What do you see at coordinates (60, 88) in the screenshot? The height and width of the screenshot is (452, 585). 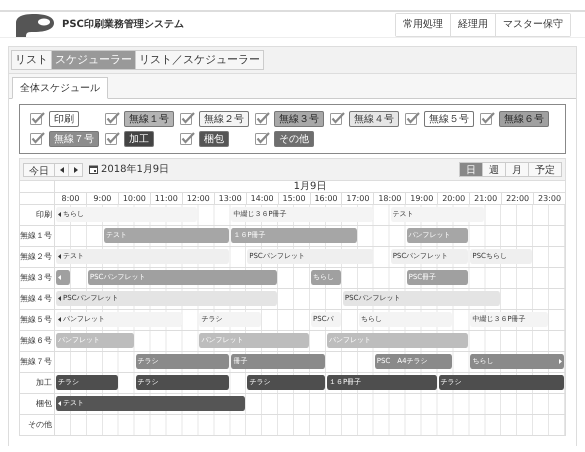 I see `sub-tab: 全体スケジュール` at bounding box center [60, 88].